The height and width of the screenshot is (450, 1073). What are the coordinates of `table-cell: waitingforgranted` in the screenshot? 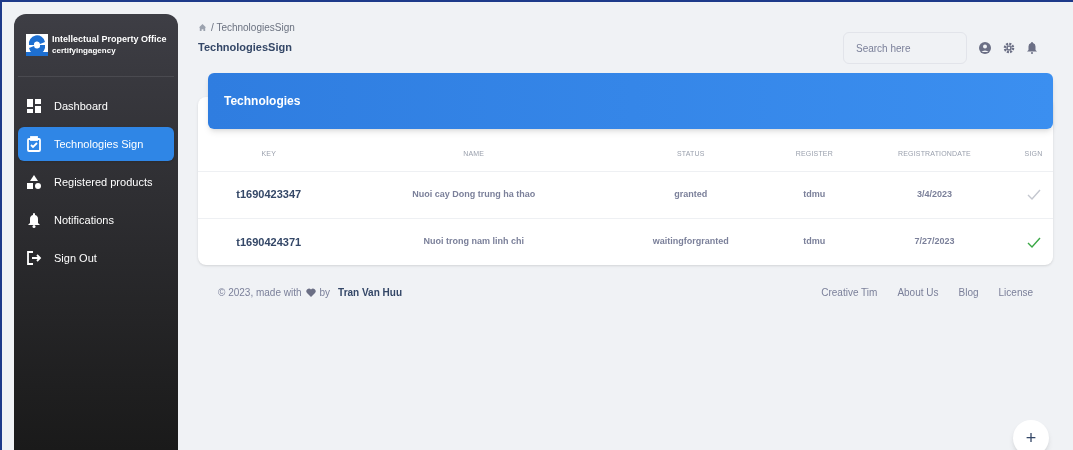 It's located at (690, 241).